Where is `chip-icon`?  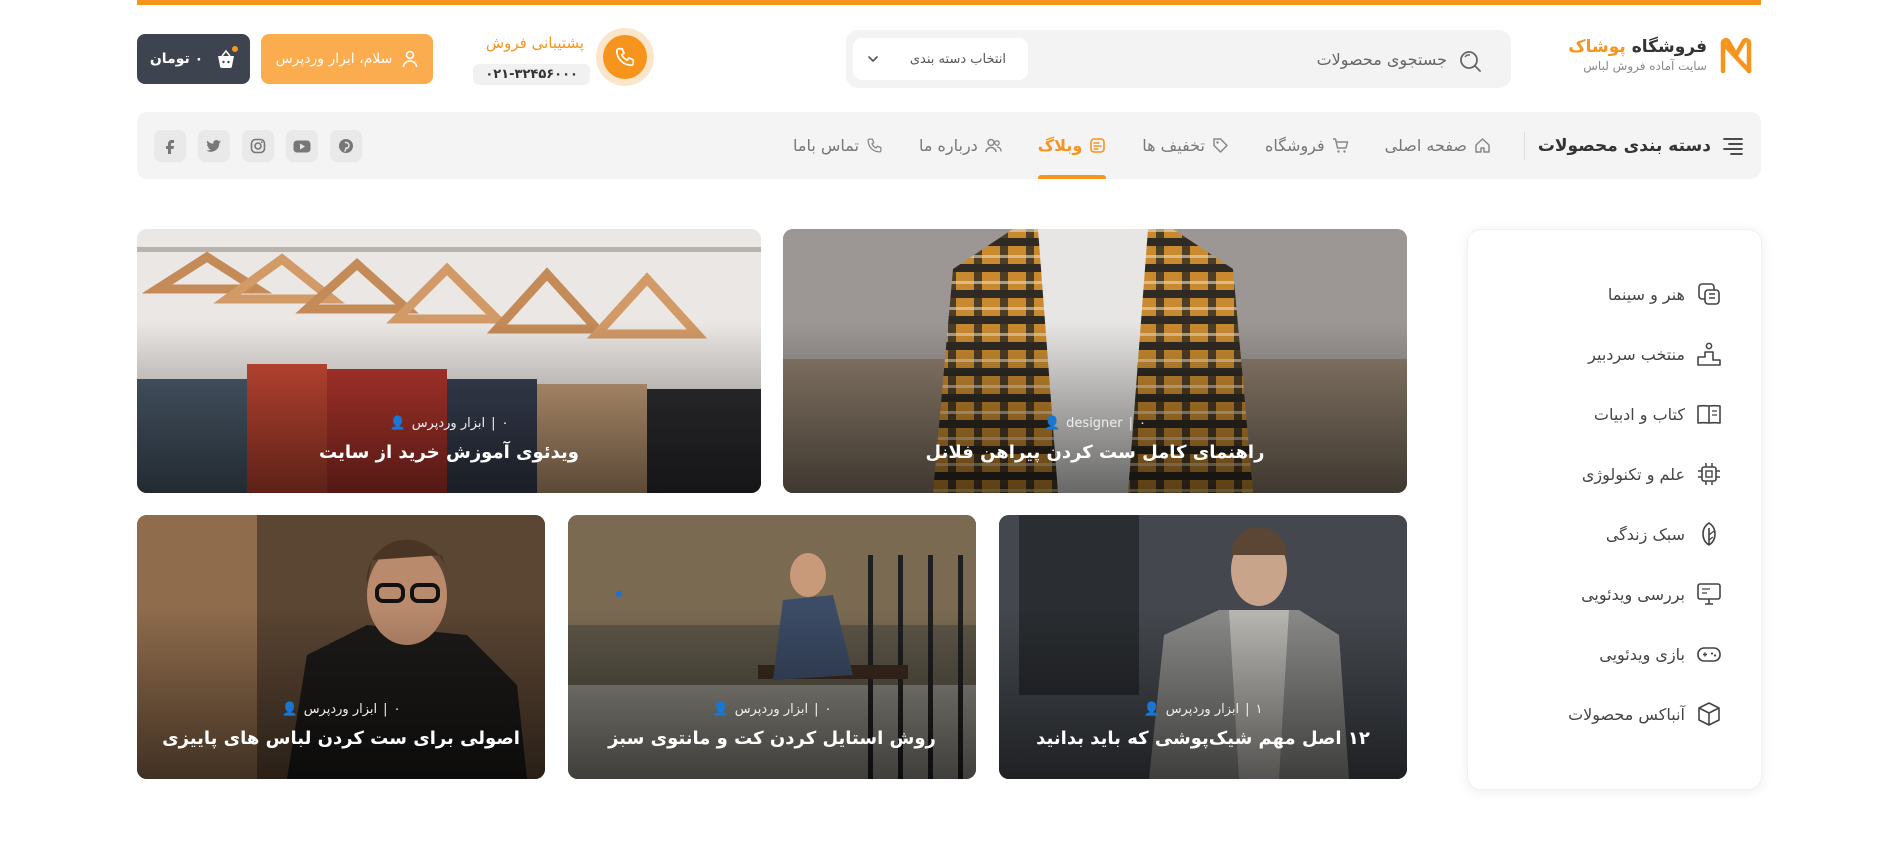 chip-icon is located at coordinates (1709, 474).